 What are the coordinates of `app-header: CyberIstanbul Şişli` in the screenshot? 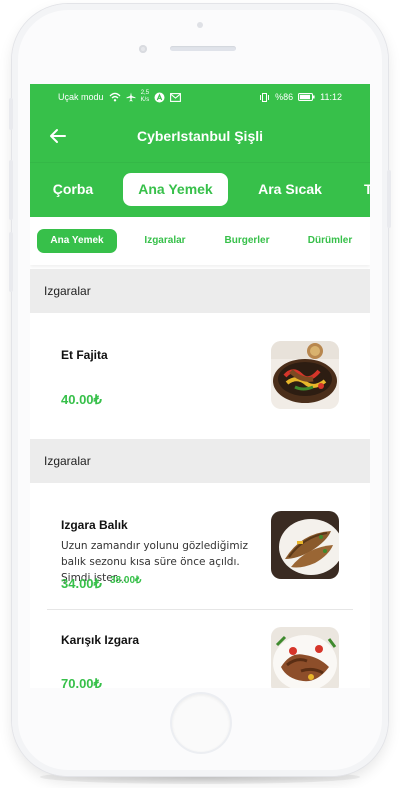 It's located at (200, 136).